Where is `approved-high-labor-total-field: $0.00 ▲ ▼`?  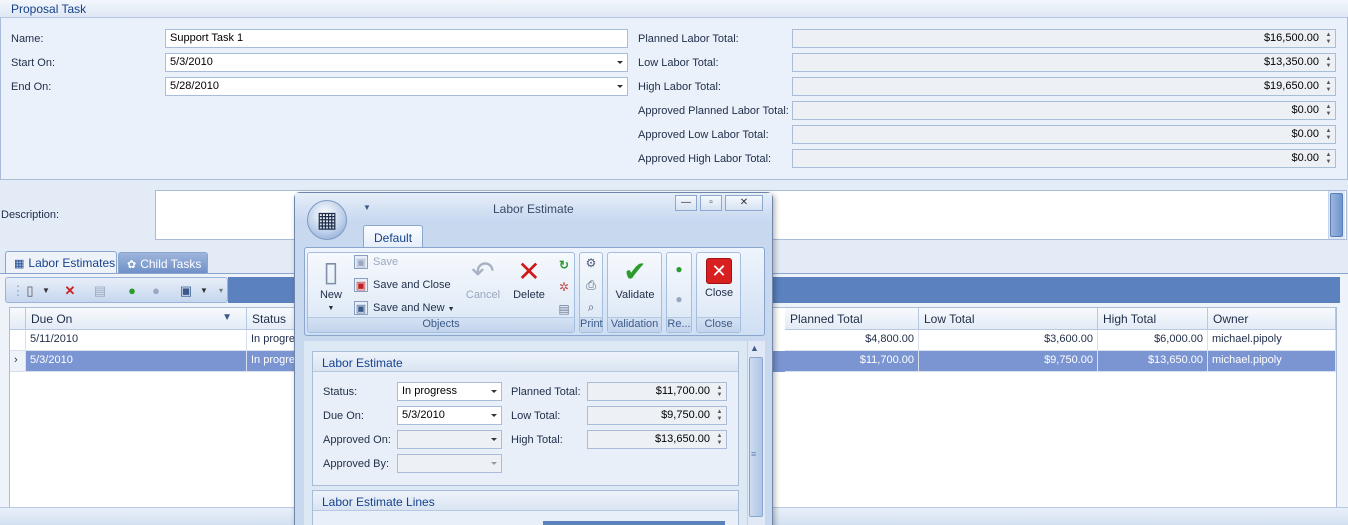
approved-high-labor-total-field: $0.00 ▲ ▼ is located at coordinates (1064, 158).